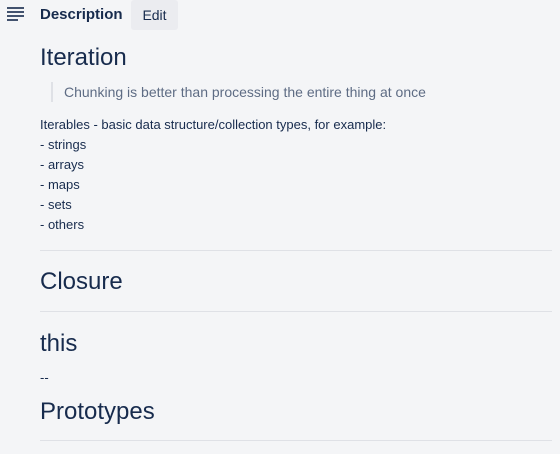 This screenshot has width=560, height=454. Describe the element at coordinates (62, 164) in the screenshot. I see `list-item: - arrays` at that location.